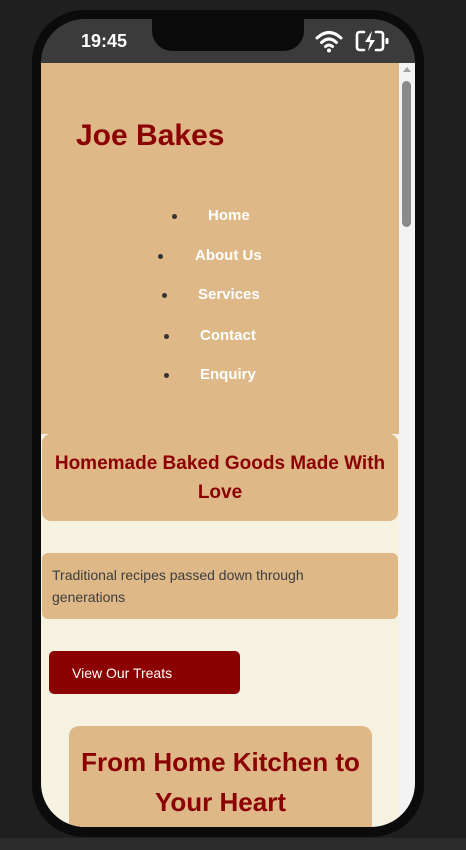 This screenshot has height=850, width=466. I want to click on scrollbar-thumb, so click(406, 154).